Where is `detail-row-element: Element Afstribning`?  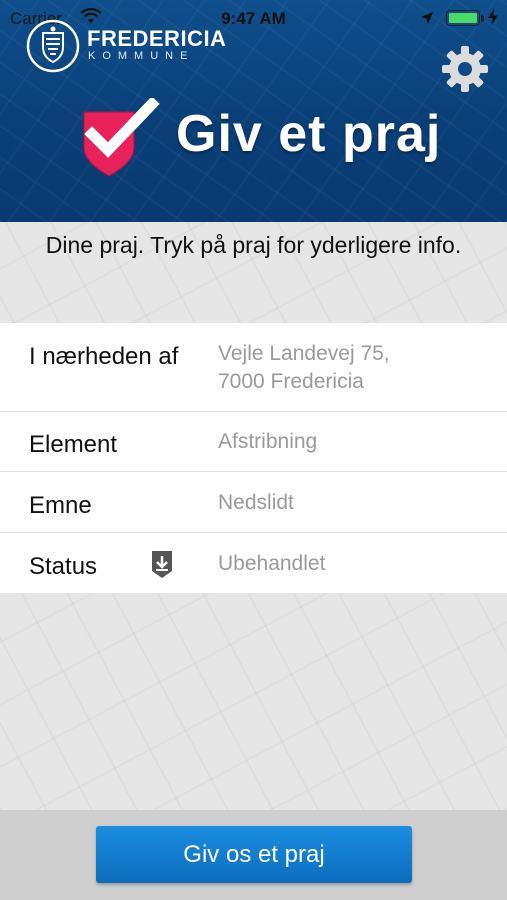
detail-row-element: Element Afstribning is located at coordinates (253, 442).